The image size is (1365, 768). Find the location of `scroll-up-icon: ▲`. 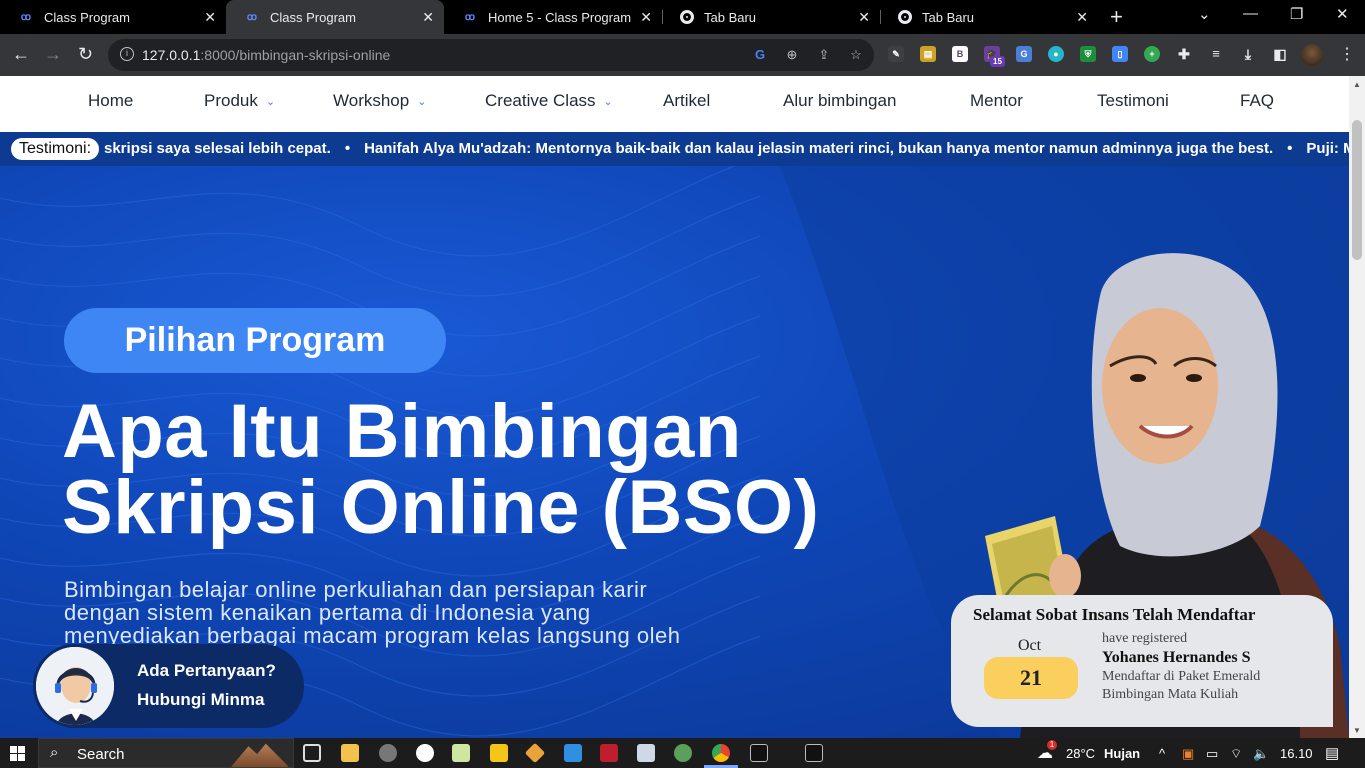

scroll-up-icon: ▲ is located at coordinates (1357, 84).